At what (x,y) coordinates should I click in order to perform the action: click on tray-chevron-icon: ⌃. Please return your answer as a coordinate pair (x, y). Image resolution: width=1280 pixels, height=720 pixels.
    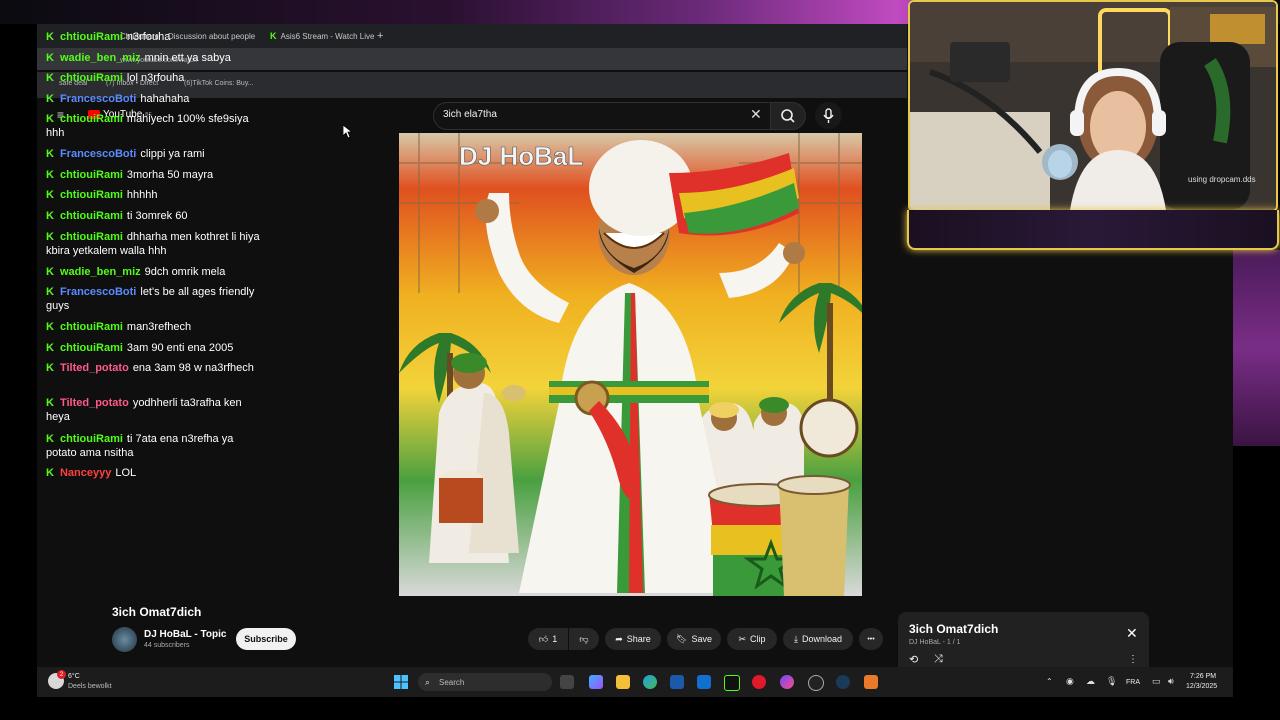
    Looking at the image, I should click on (1049, 681).